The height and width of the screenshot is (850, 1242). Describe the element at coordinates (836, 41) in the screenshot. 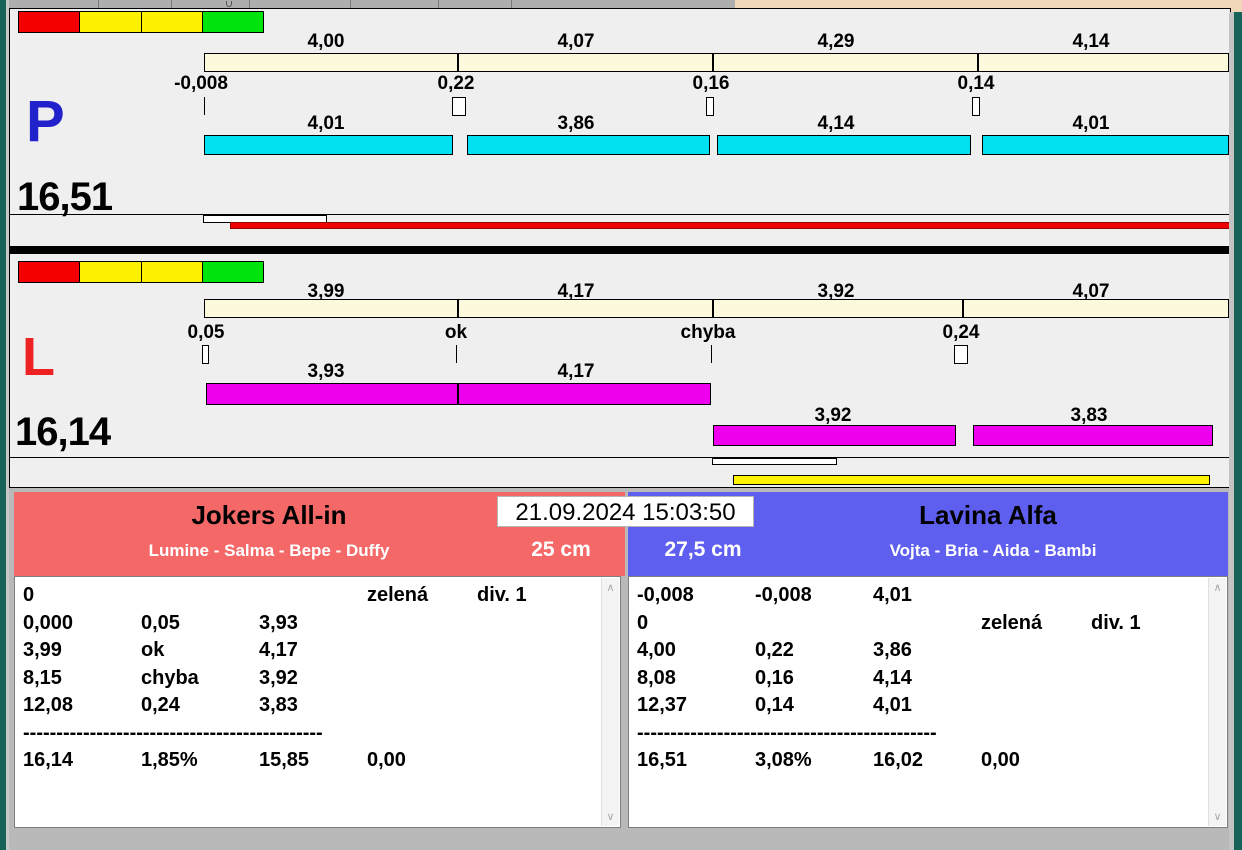

I see `split-time-label: 4,29` at that location.